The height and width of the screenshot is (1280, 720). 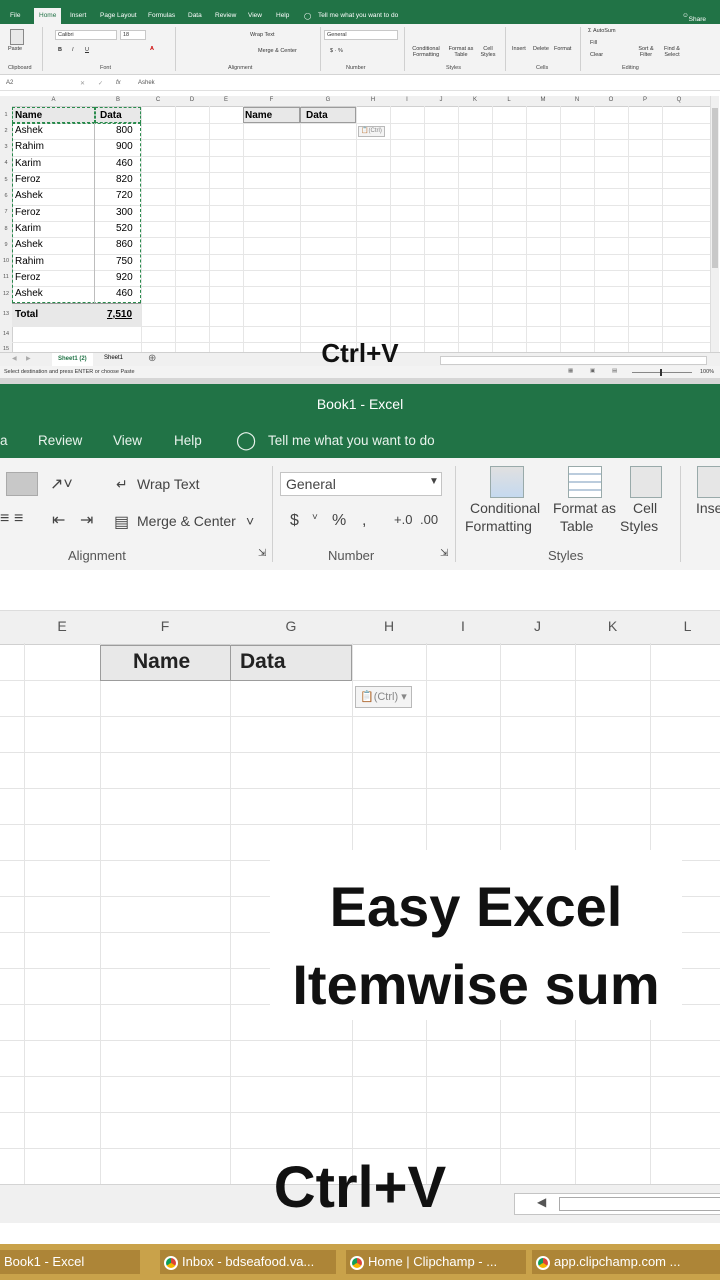 What do you see at coordinates (6, 314) in the screenshot?
I see `row-header-13: 13` at bounding box center [6, 314].